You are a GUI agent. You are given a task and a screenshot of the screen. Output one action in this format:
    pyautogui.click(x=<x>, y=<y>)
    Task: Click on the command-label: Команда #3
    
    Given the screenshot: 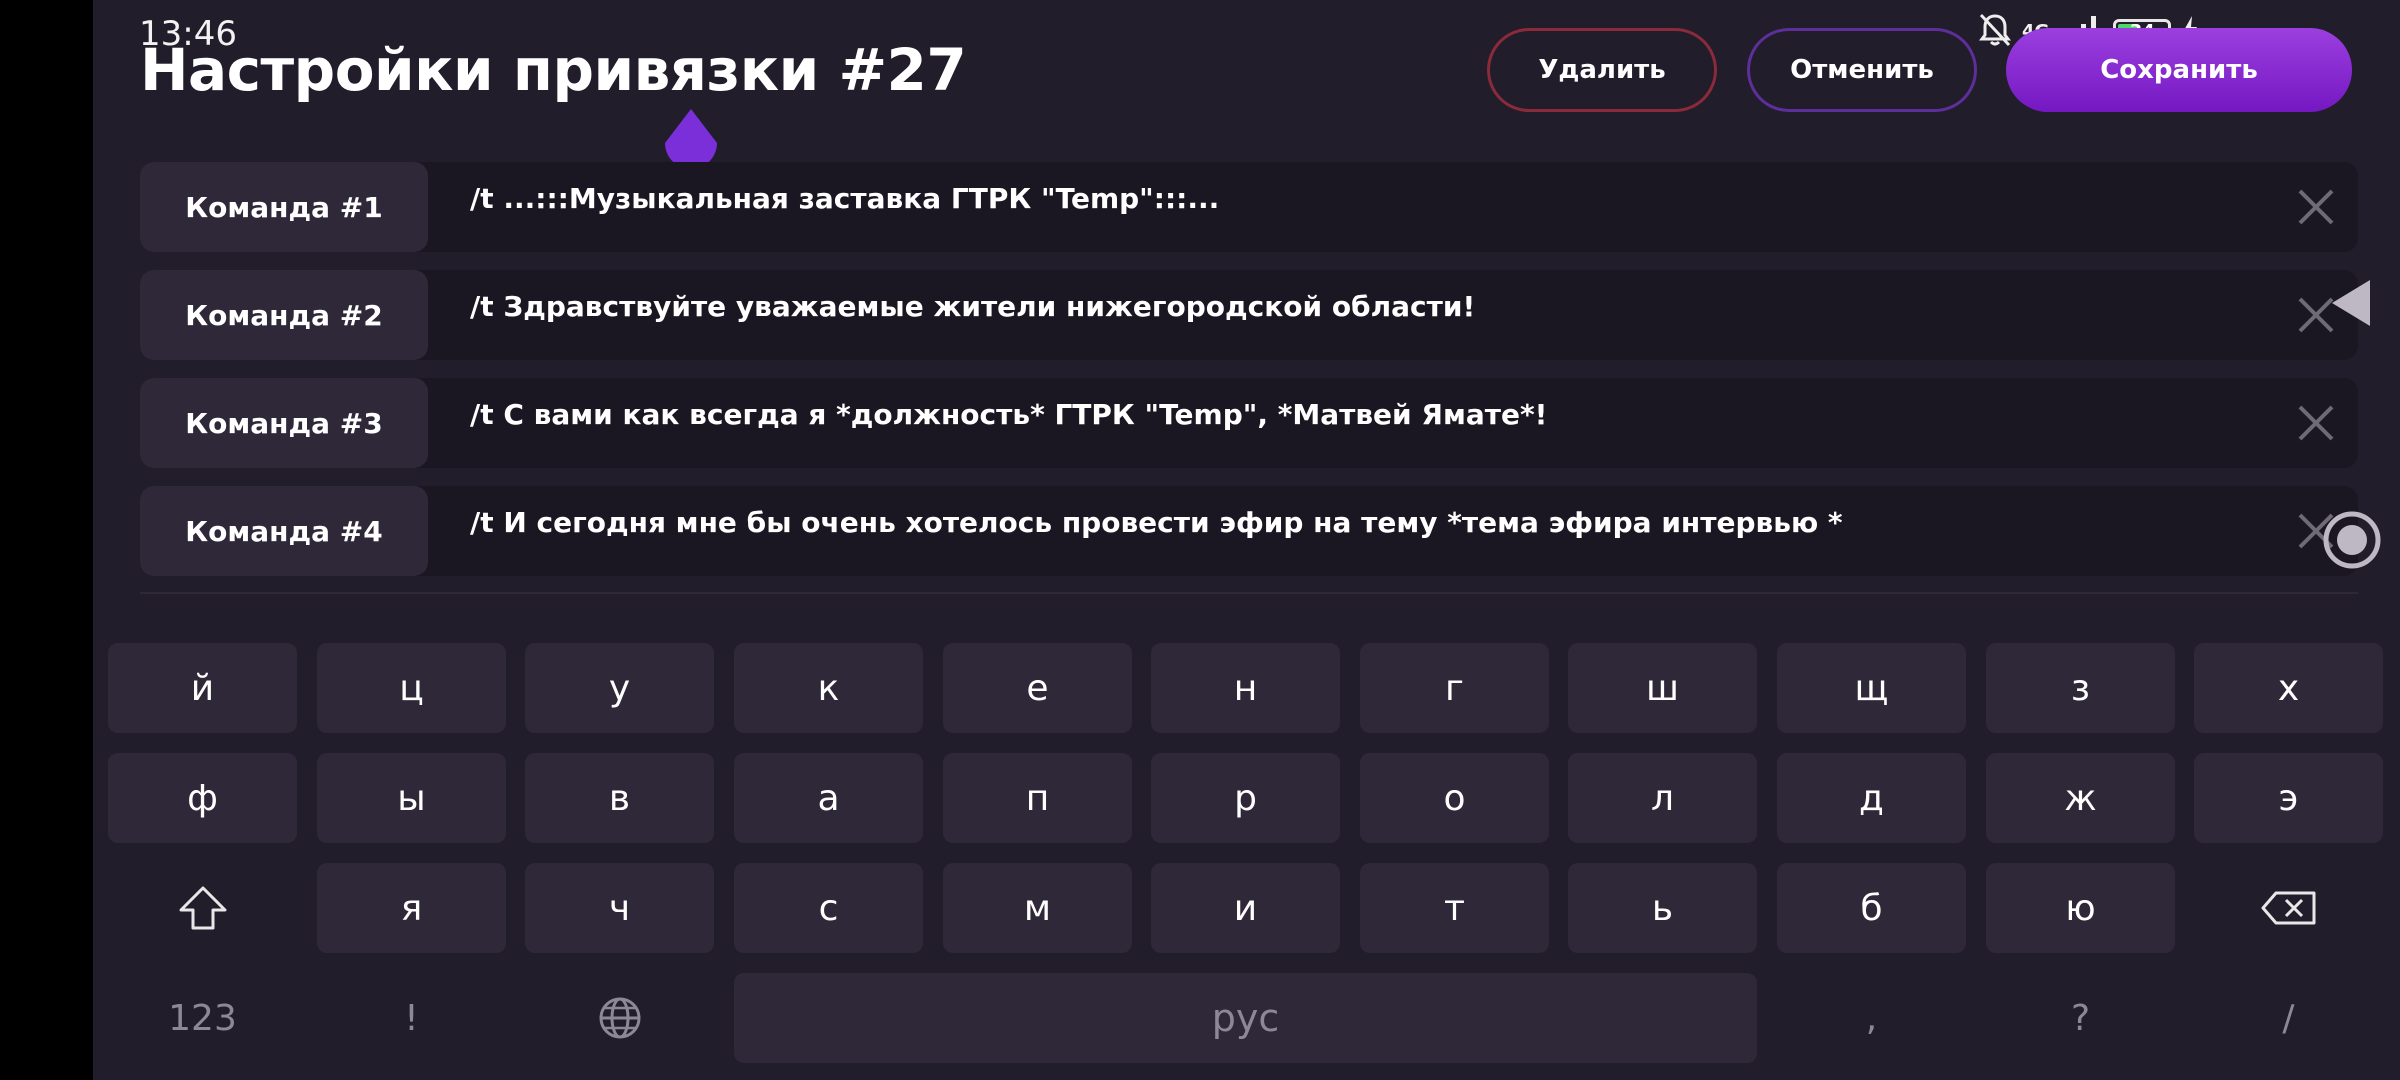 What is the action you would take?
    pyautogui.click(x=284, y=423)
    